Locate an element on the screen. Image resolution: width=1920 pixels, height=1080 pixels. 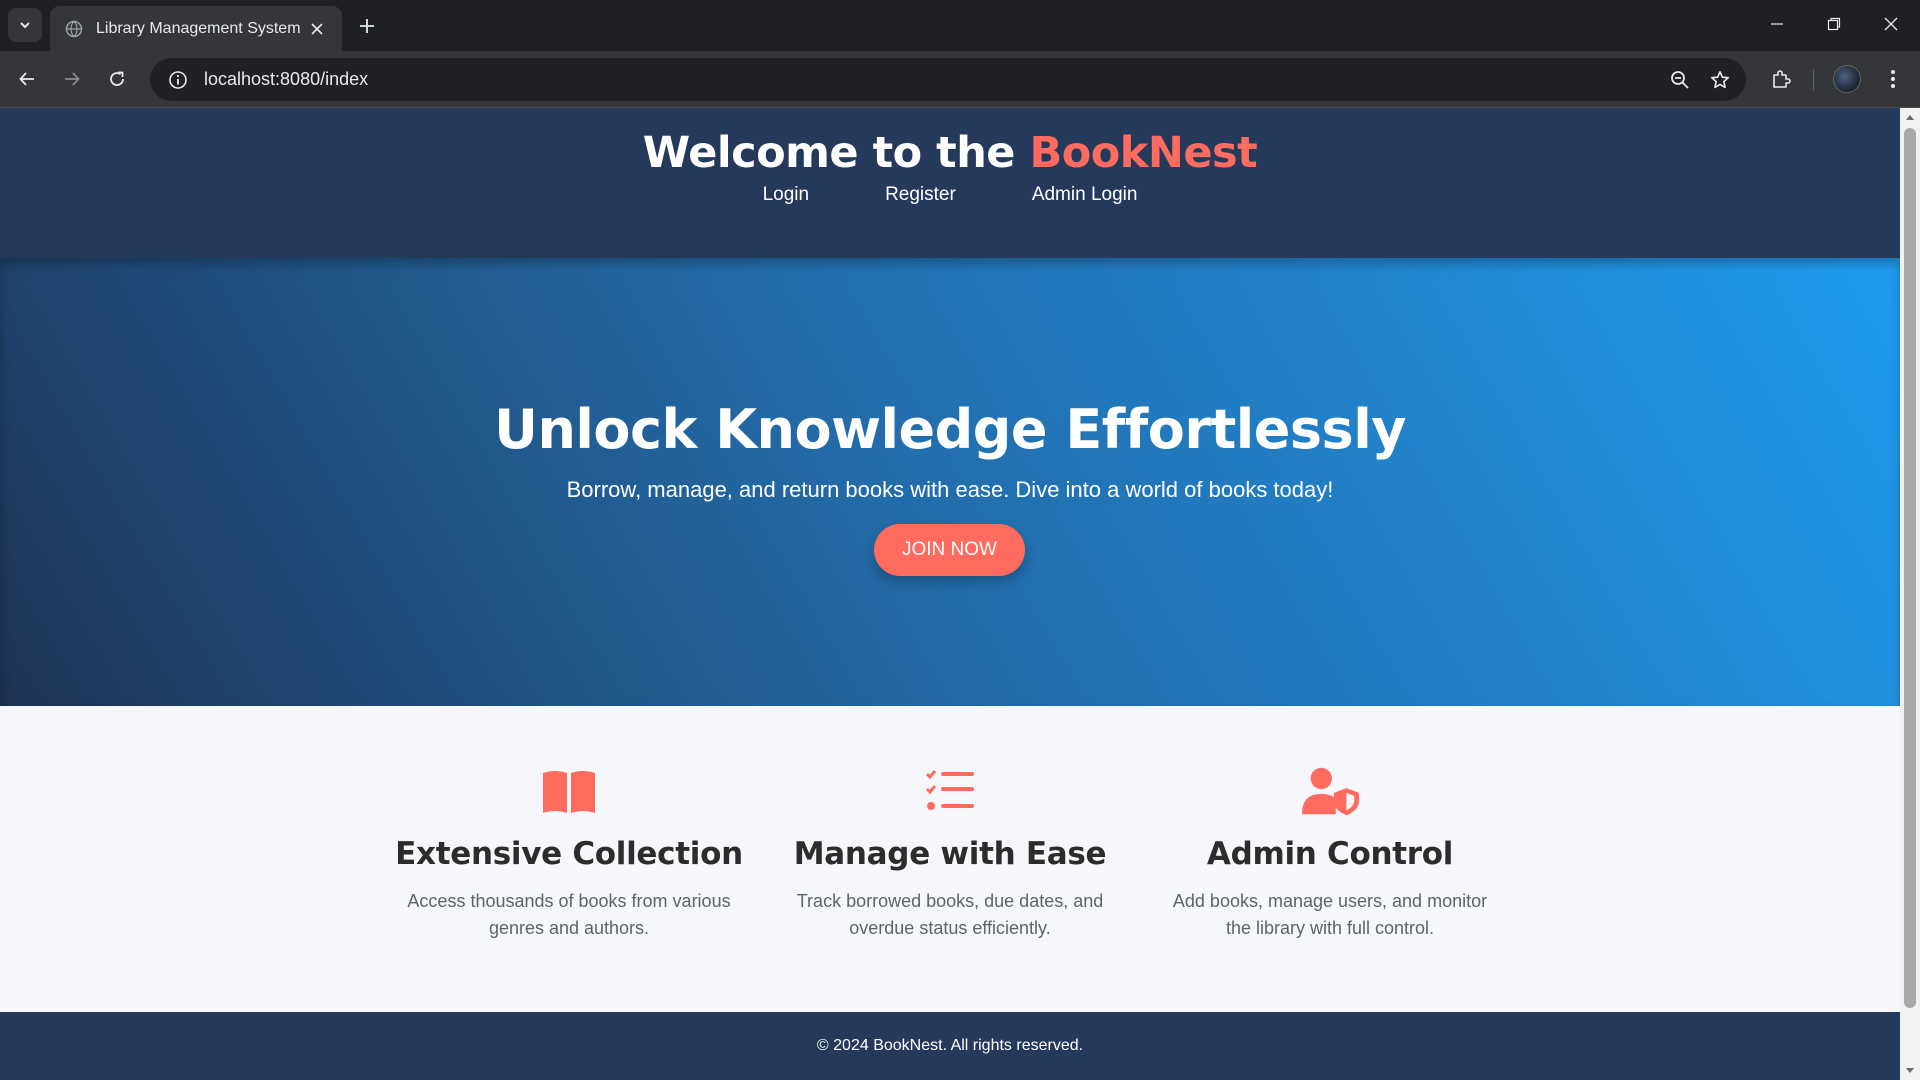
active-tab: Library Management System is located at coordinates (196, 28).